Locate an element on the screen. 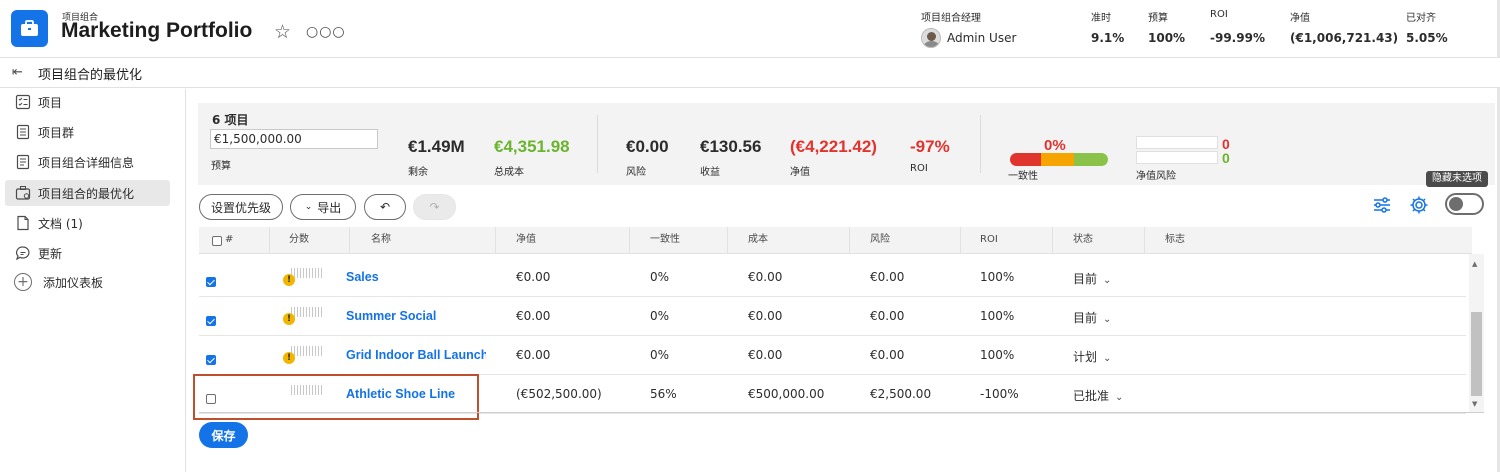 The height and width of the screenshot is (472, 1500). sidebar-item-programs: 项目群 is located at coordinates (87, 132).